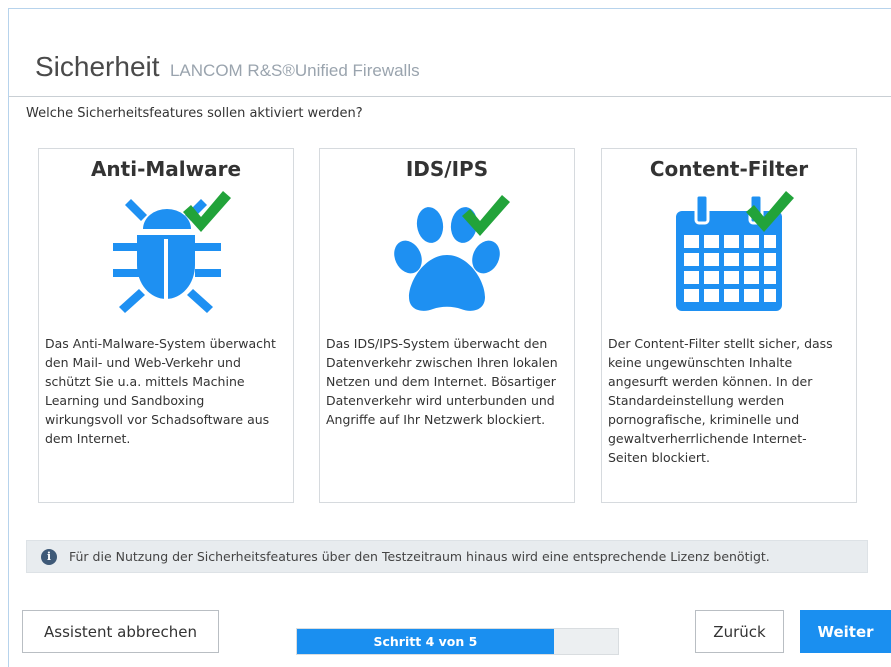 This screenshot has width=891, height=667. Describe the element at coordinates (729, 169) in the screenshot. I see `card-title: Content-Filter` at that location.